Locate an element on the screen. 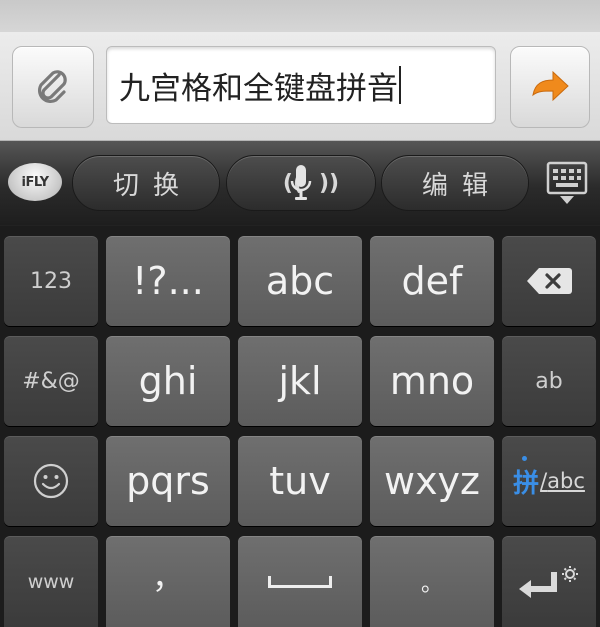 The height and width of the screenshot is (627, 600). key-enter is located at coordinates (549, 581).